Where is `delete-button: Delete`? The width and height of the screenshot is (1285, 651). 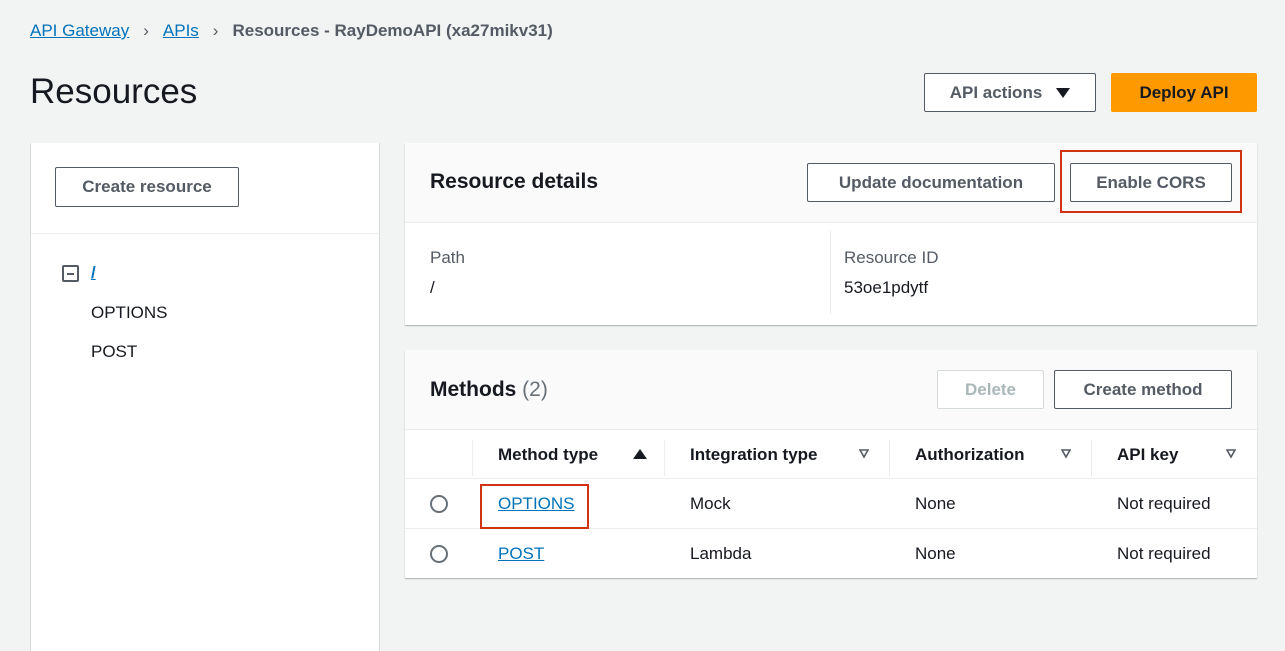 delete-button: Delete is located at coordinates (990, 389).